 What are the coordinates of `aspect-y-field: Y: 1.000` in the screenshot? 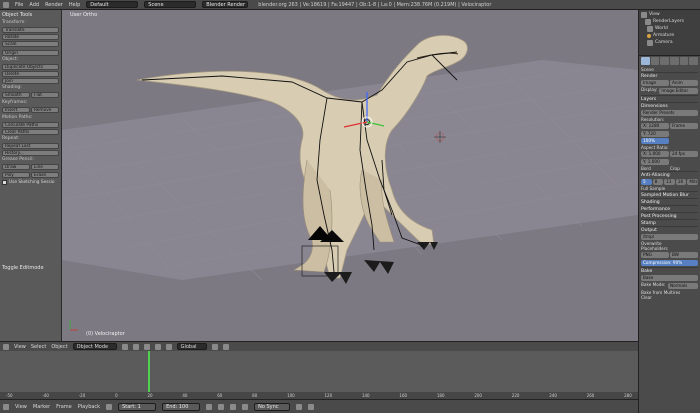 It's located at (655, 162).